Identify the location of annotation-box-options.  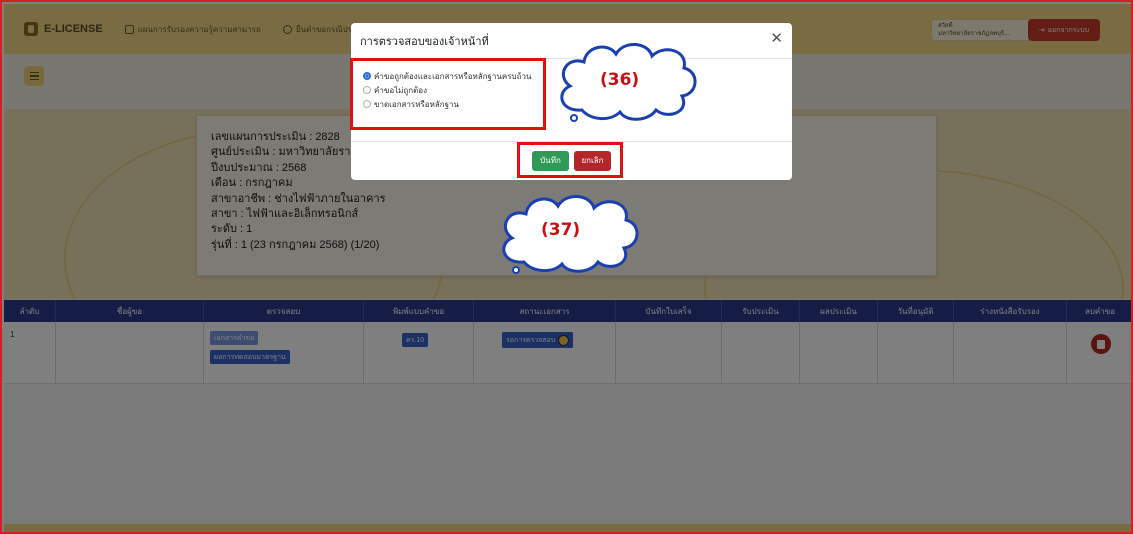
(448, 94).